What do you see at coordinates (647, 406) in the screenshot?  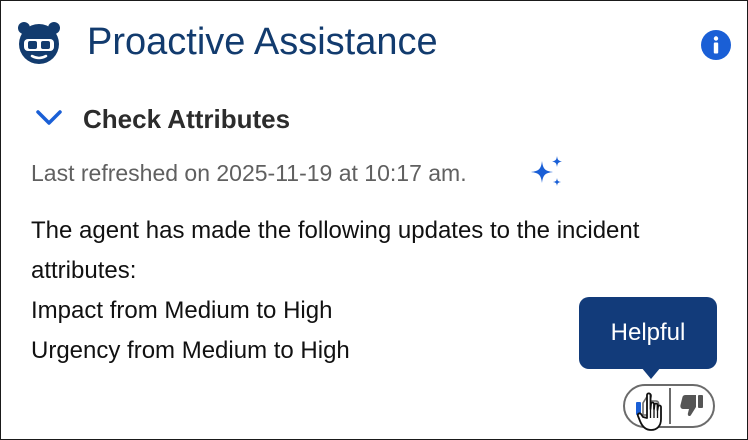 I see `thumbs-up-icon` at bounding box center [647, 406].